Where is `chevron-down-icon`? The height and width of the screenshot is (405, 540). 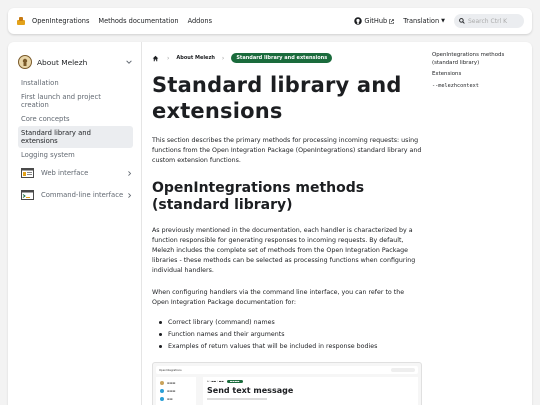 chevron-down-icon is located at coordinates (129, 62).